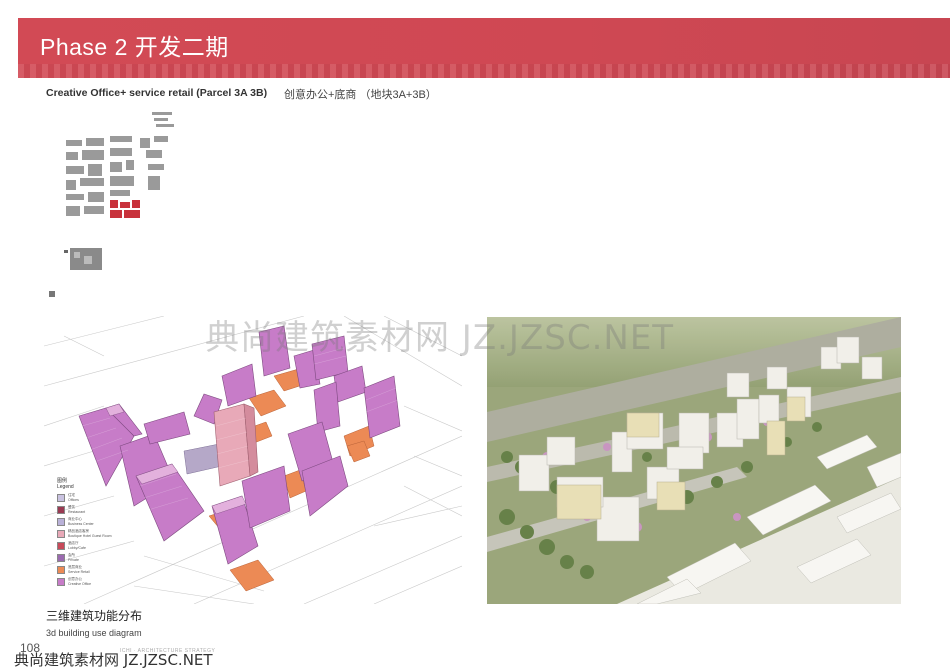 The image size is (950, 671). I want to click on legend-label-en: Boutique Hotel Guest Room, so click(90, 535).